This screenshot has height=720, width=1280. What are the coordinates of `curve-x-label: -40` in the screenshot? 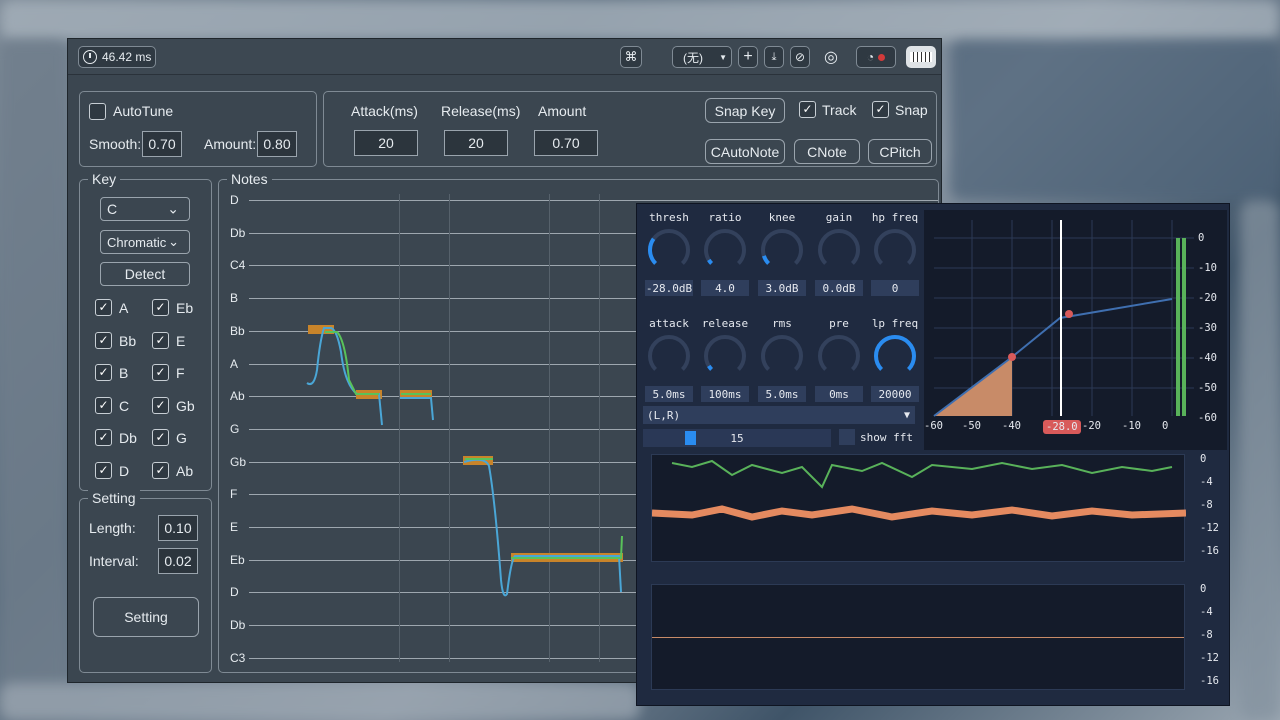 It's located at (1011, 426).